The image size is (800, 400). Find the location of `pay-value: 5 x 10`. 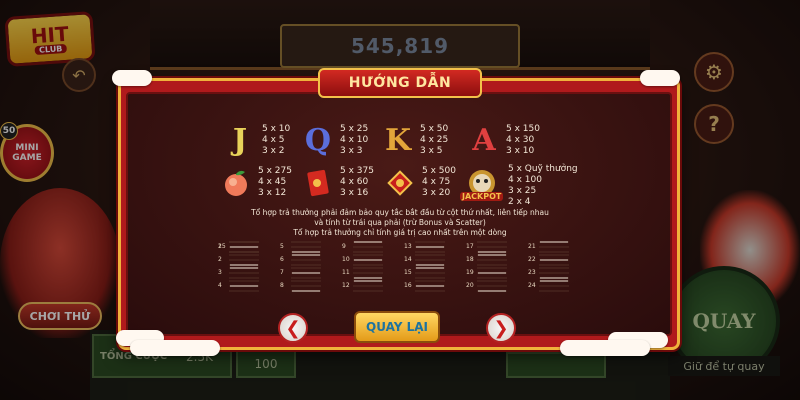

pay-value: 5 x 10 is located at coordinates (276, 129).